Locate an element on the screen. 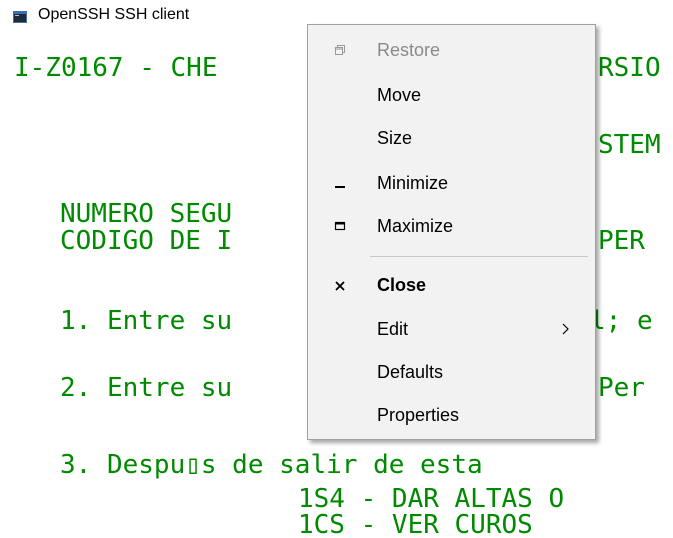 This screenshot has width=673, height=538. menu-item-label: Move is located at coordinates (399, 95).